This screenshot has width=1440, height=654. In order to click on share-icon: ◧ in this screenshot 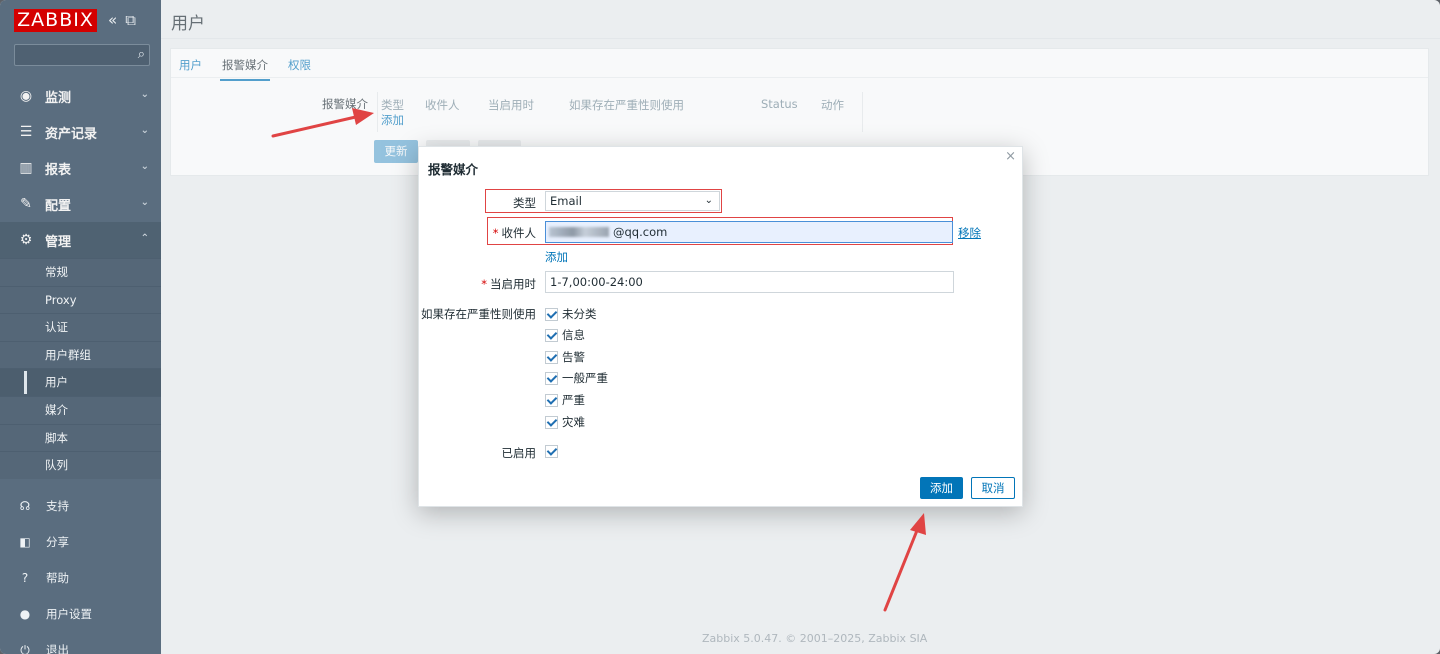, I will do `click(25, 542)`.